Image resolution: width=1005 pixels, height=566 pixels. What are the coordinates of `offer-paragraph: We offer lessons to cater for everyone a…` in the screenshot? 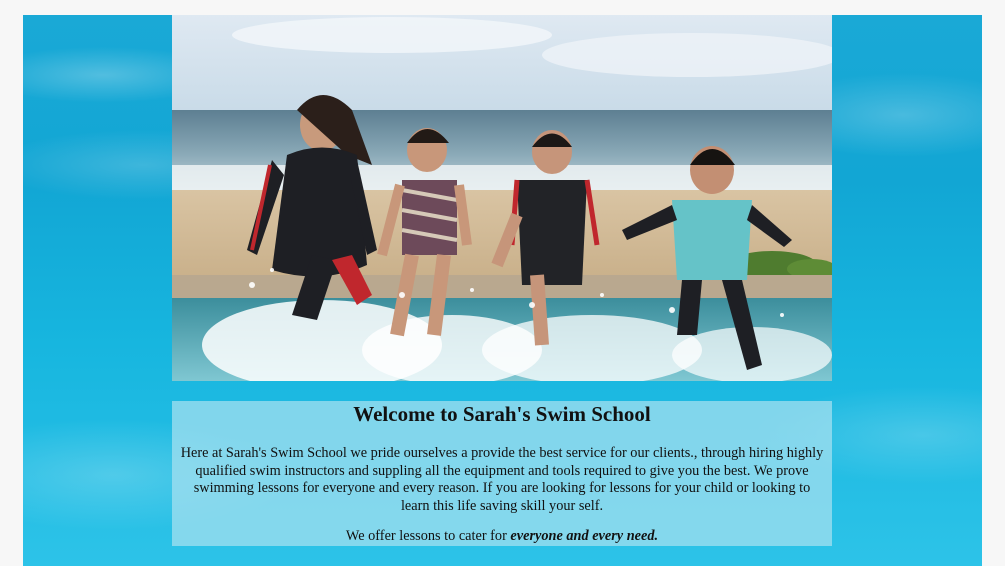 It's located at (502, 537).